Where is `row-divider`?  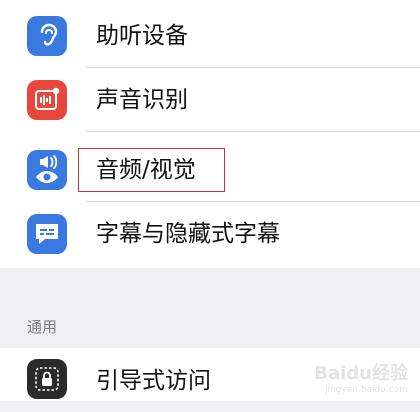
row-divider is located at coordinates (253, 131).